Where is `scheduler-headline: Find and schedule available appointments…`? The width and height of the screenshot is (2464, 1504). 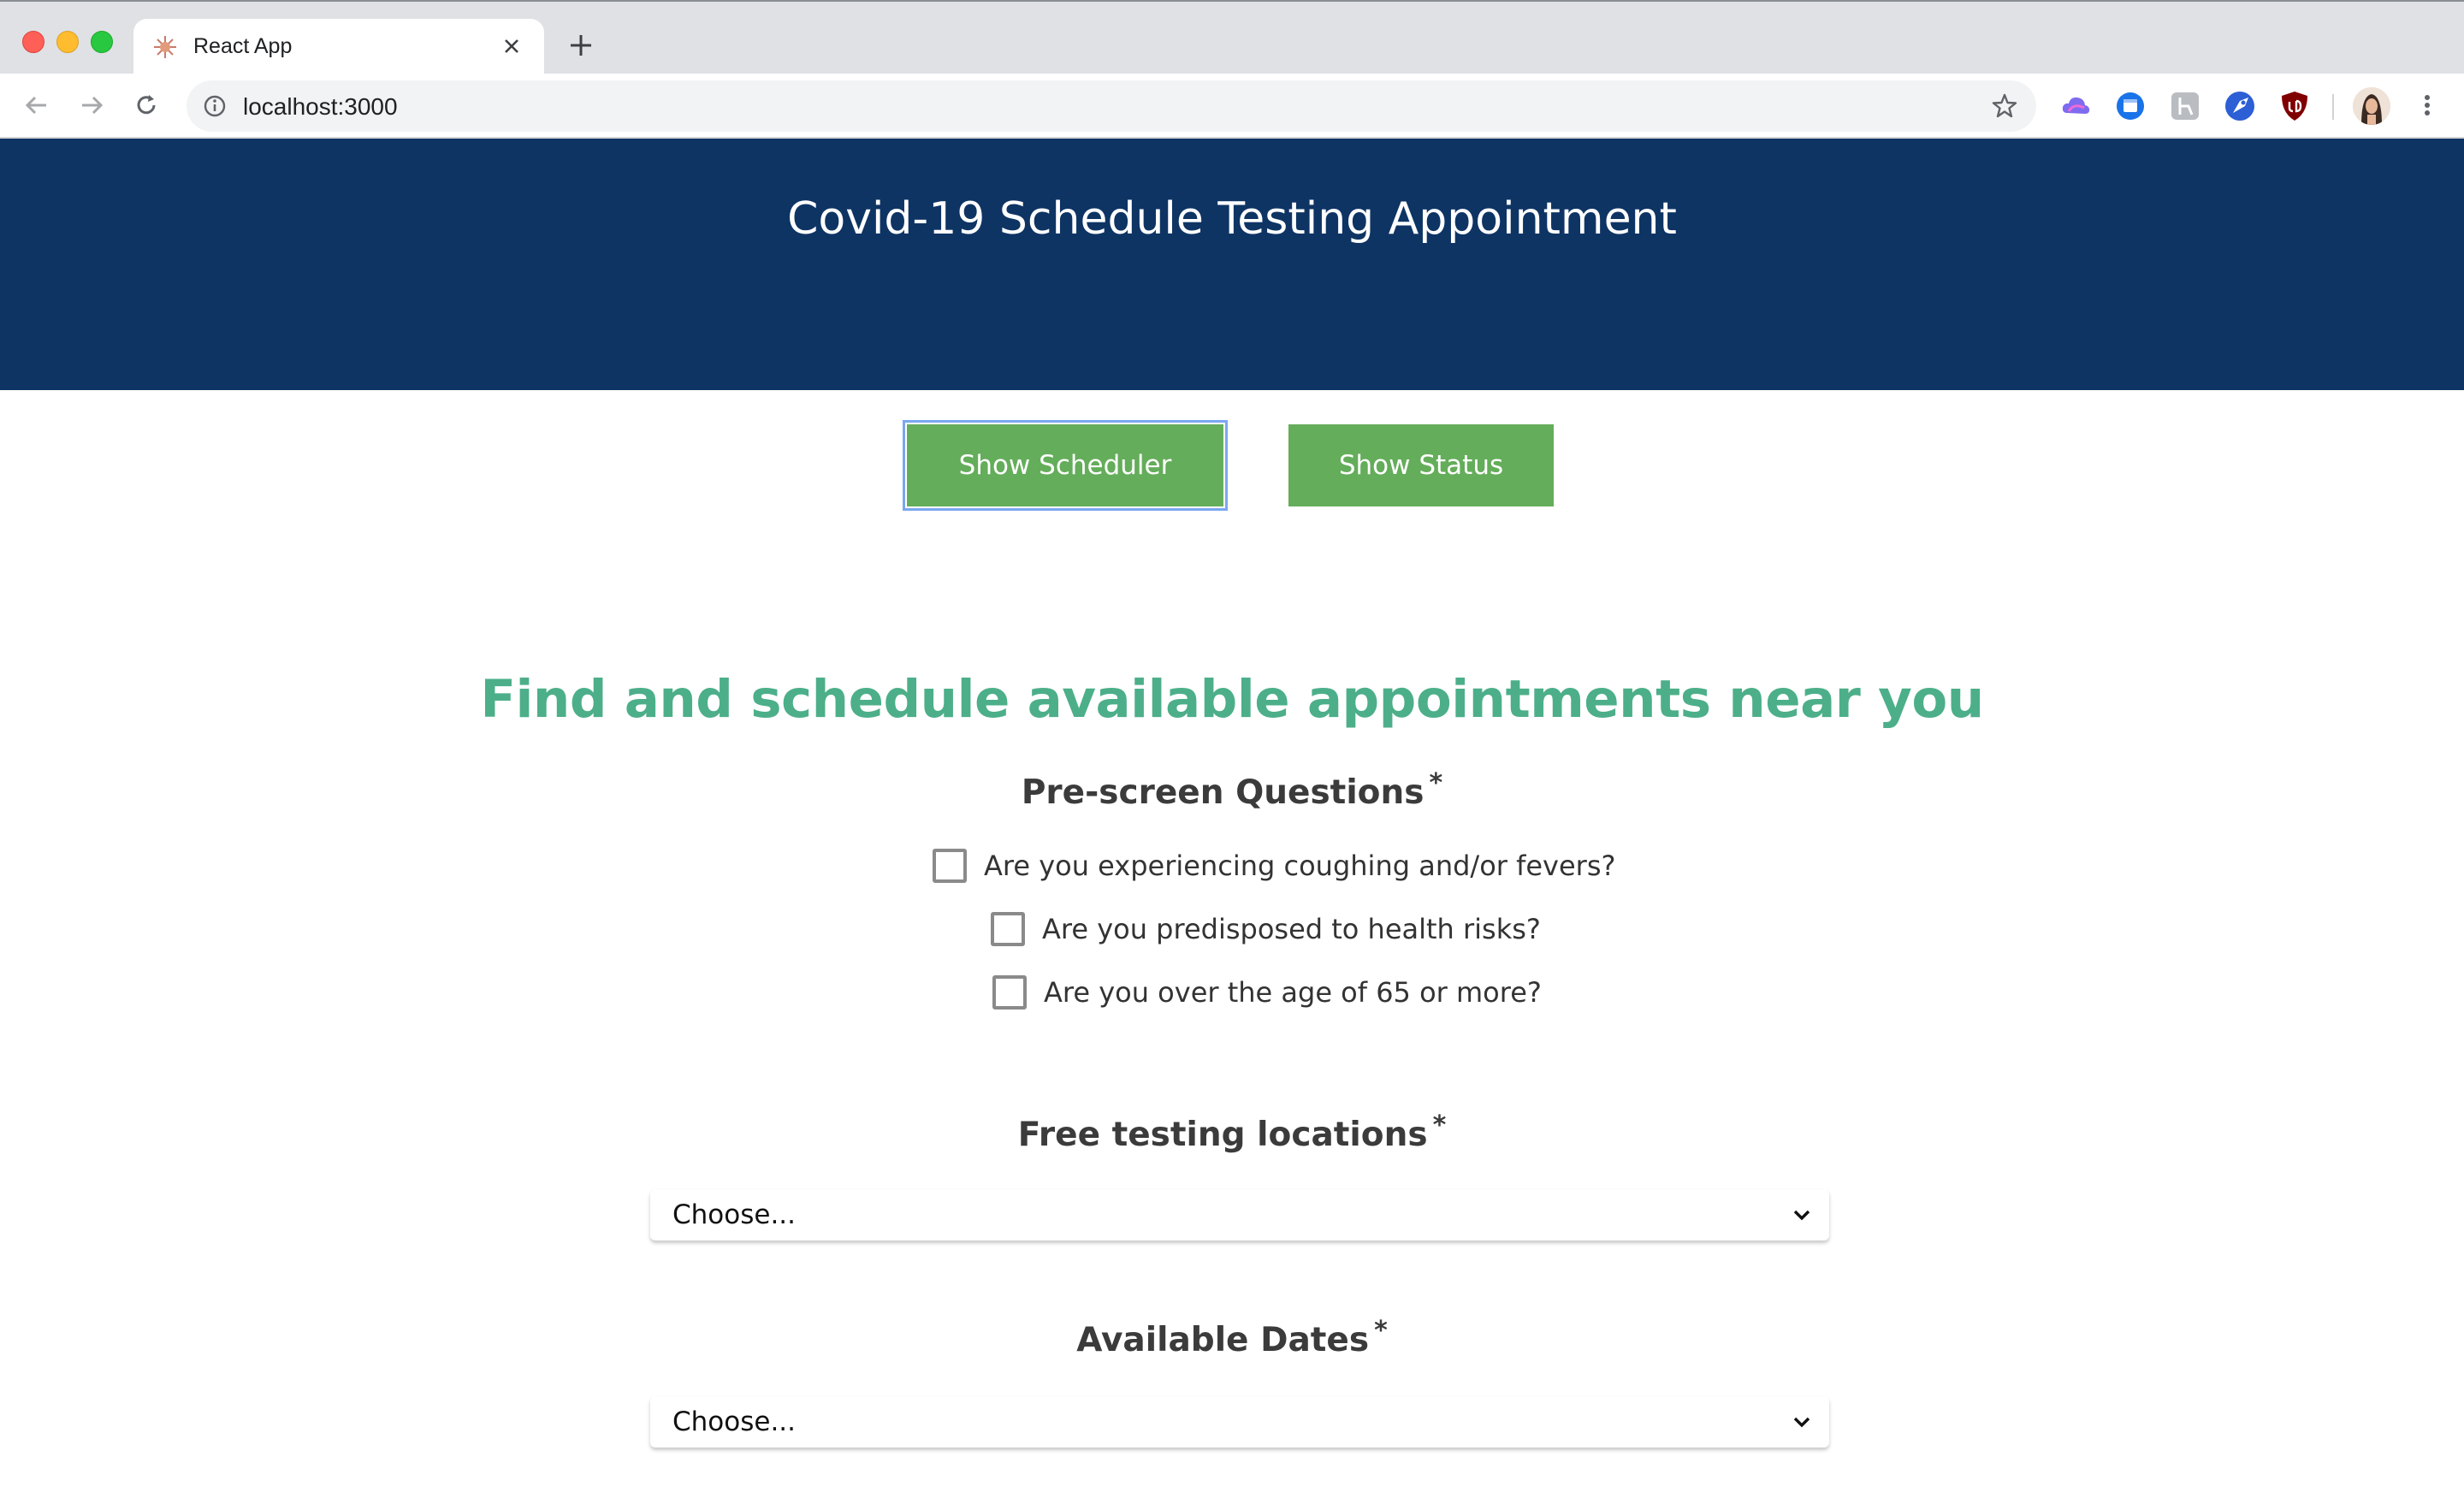 scheduler-headline: Find and schedule available appointments… is located at coordinates (1232, 700).